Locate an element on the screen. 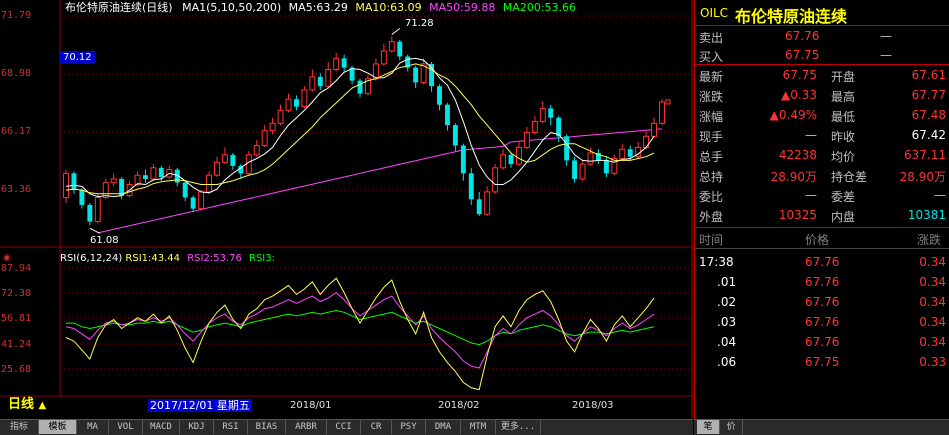 This screenshot has width=949, height=435. quote-tab-bar: 笔 价 is located at coordinates (821, 427).